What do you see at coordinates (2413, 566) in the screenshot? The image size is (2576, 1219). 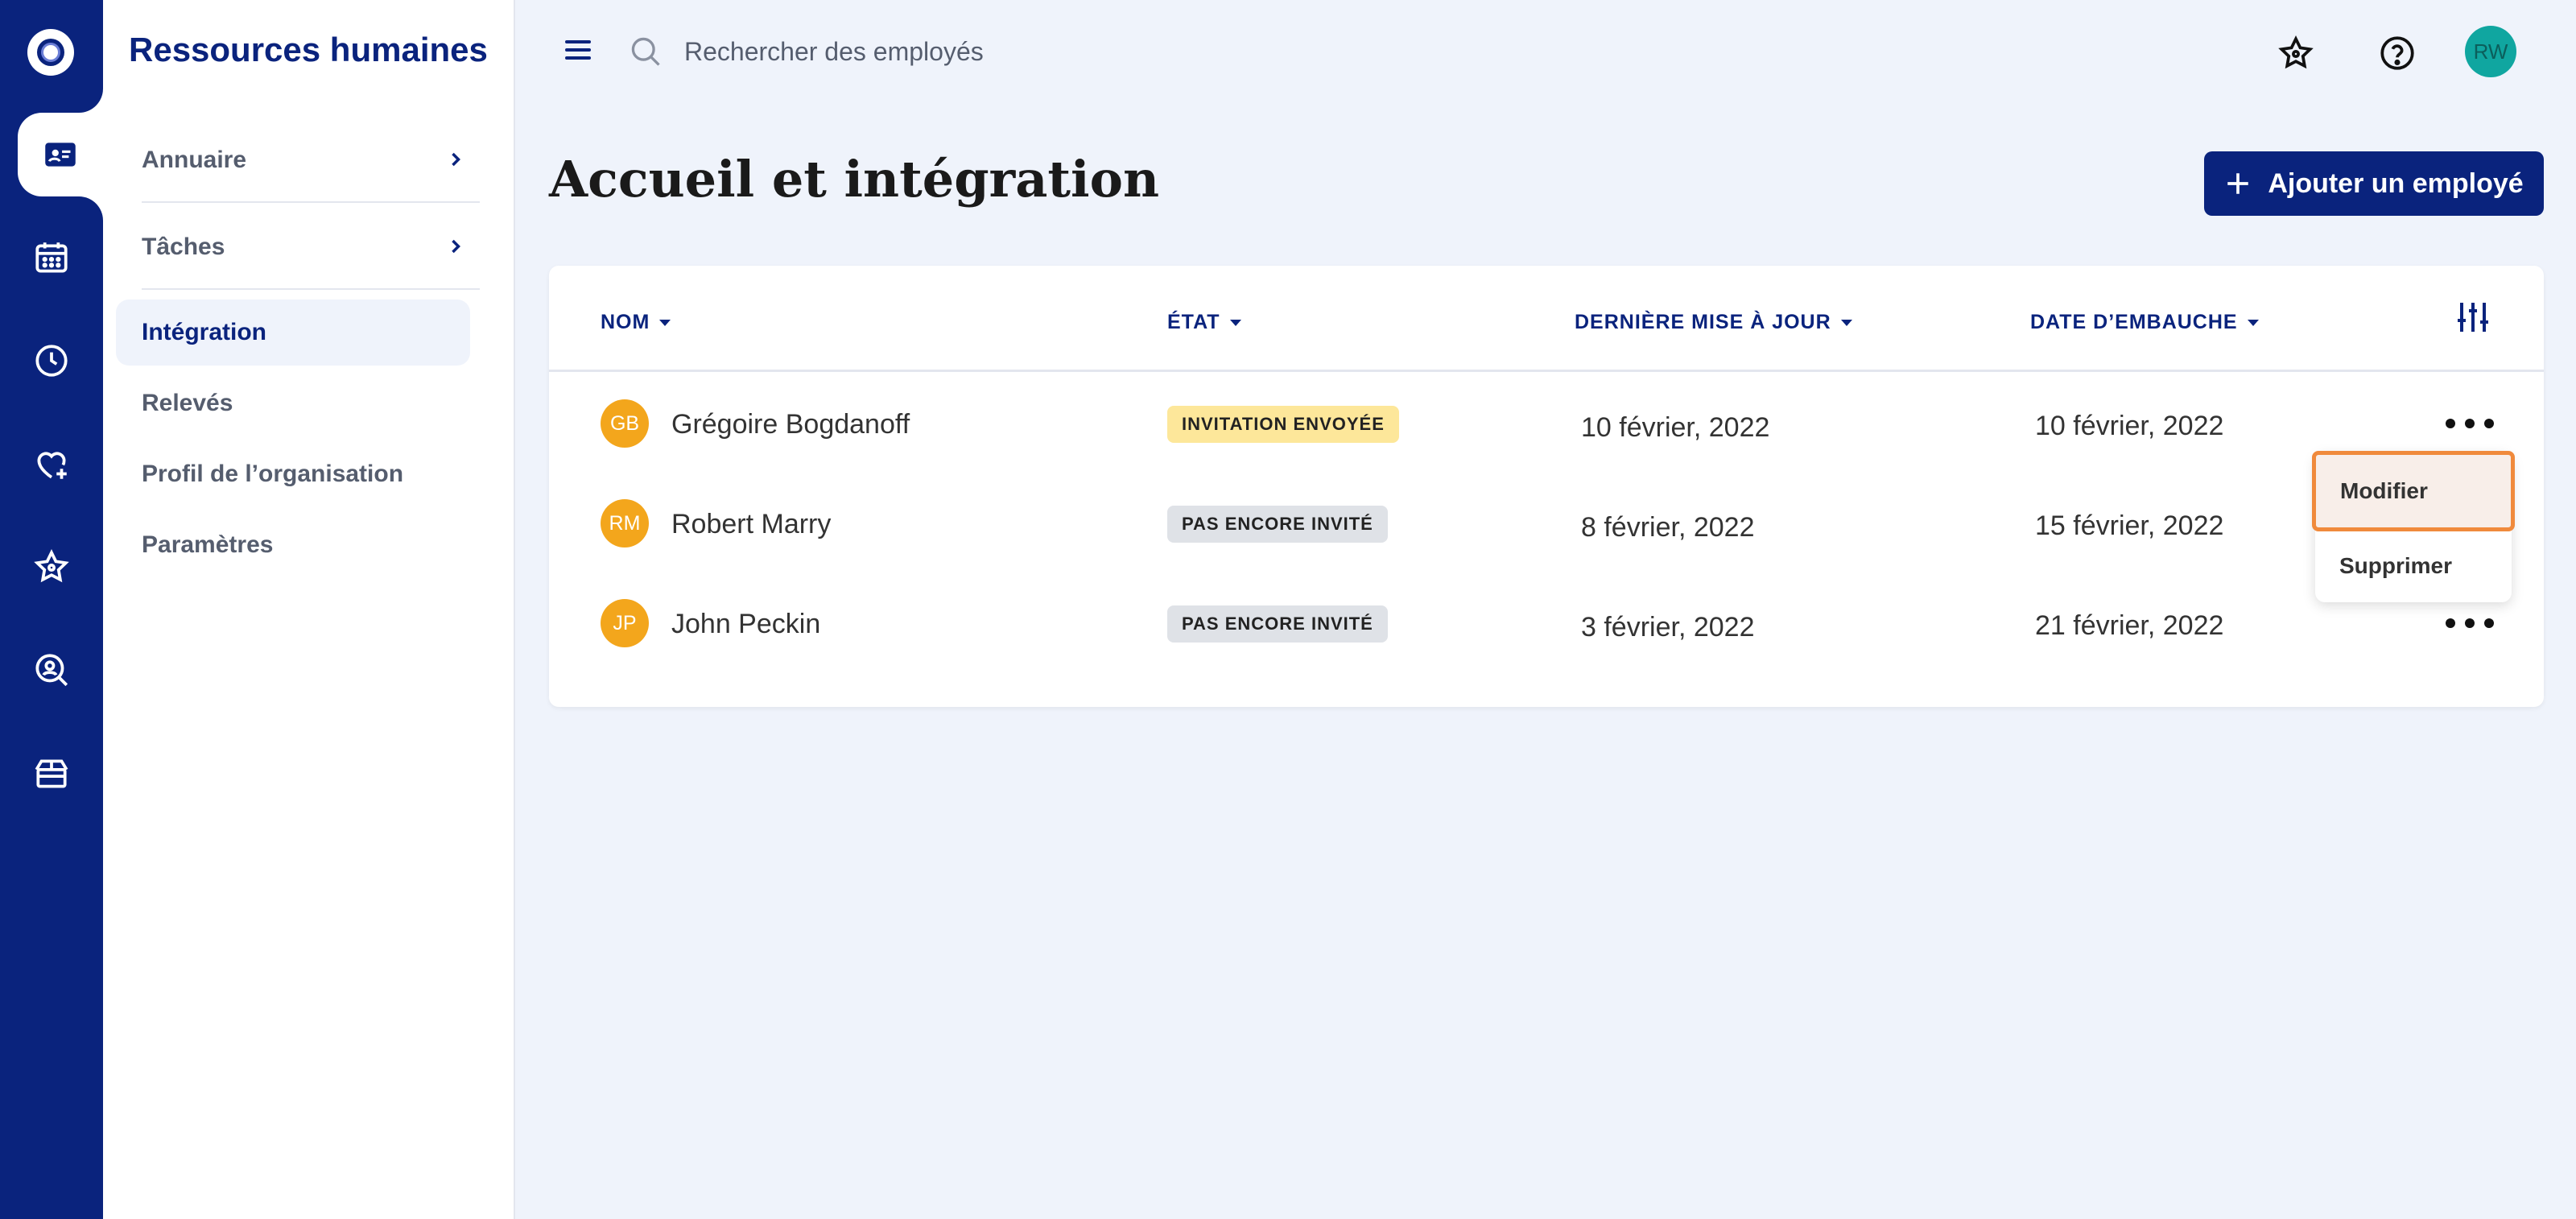 I see `menu-item-delete: Supprimer` at bounding box center [2413, 566].